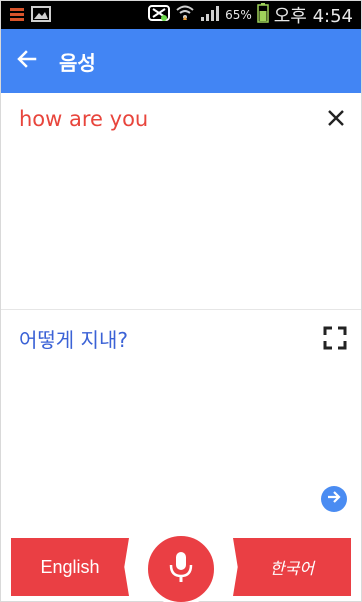 The height and width of the screenshot is (602, 362). I want to click on app-bar: 음성, so click(181, 61).